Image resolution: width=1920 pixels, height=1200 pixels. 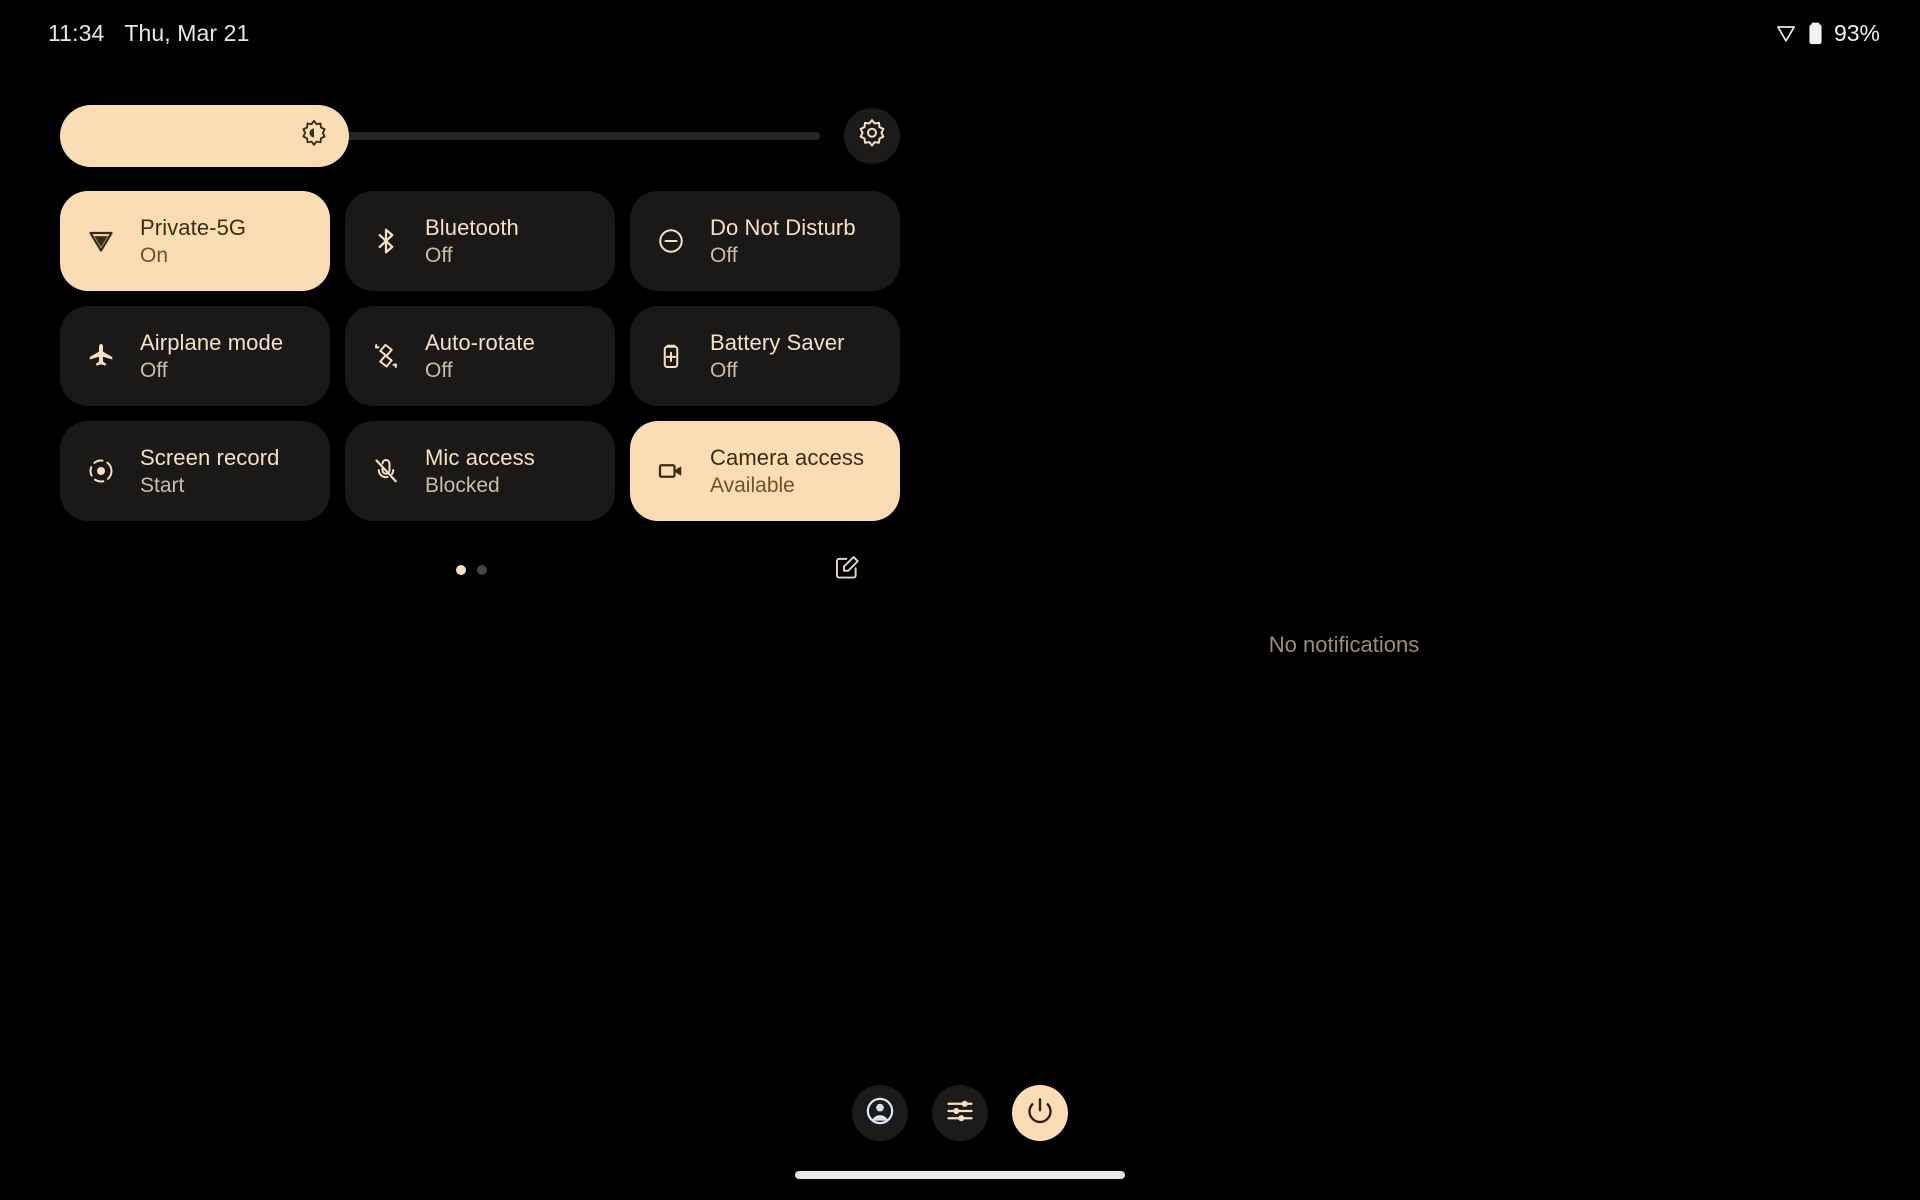 What do you see at coordinates (472, 227) in the screenshot?
I see `tile-label: Bluetooth` at bounding box center [472, 227].